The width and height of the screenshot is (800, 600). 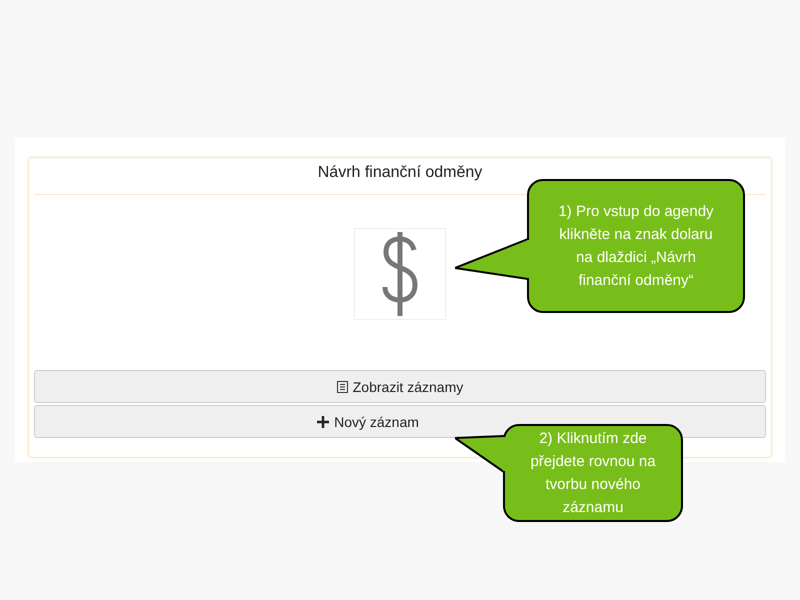 I want to click on tooltip: 2) Kliknutím zde přejdete rovnou na tvorbu nového záznamu, so click(x=593, y=473).